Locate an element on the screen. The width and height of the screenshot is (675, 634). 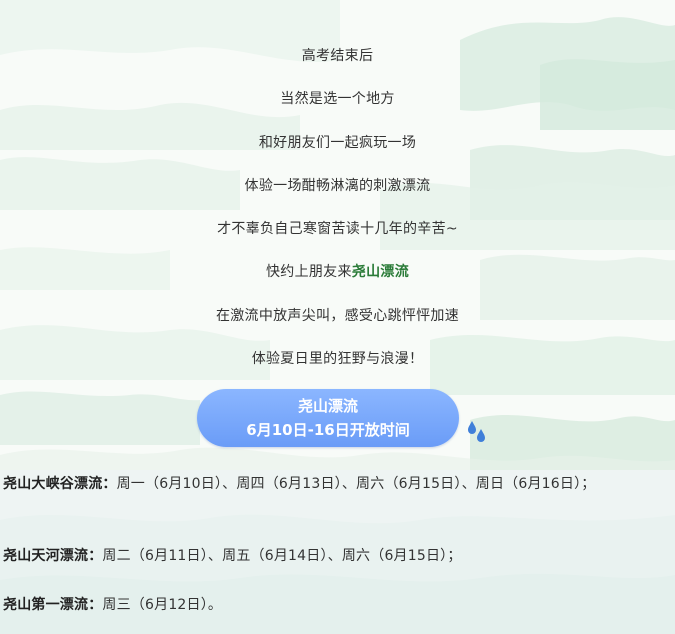
schedule-name: 尧山第一漂流： is located at coordinates (53, 605).